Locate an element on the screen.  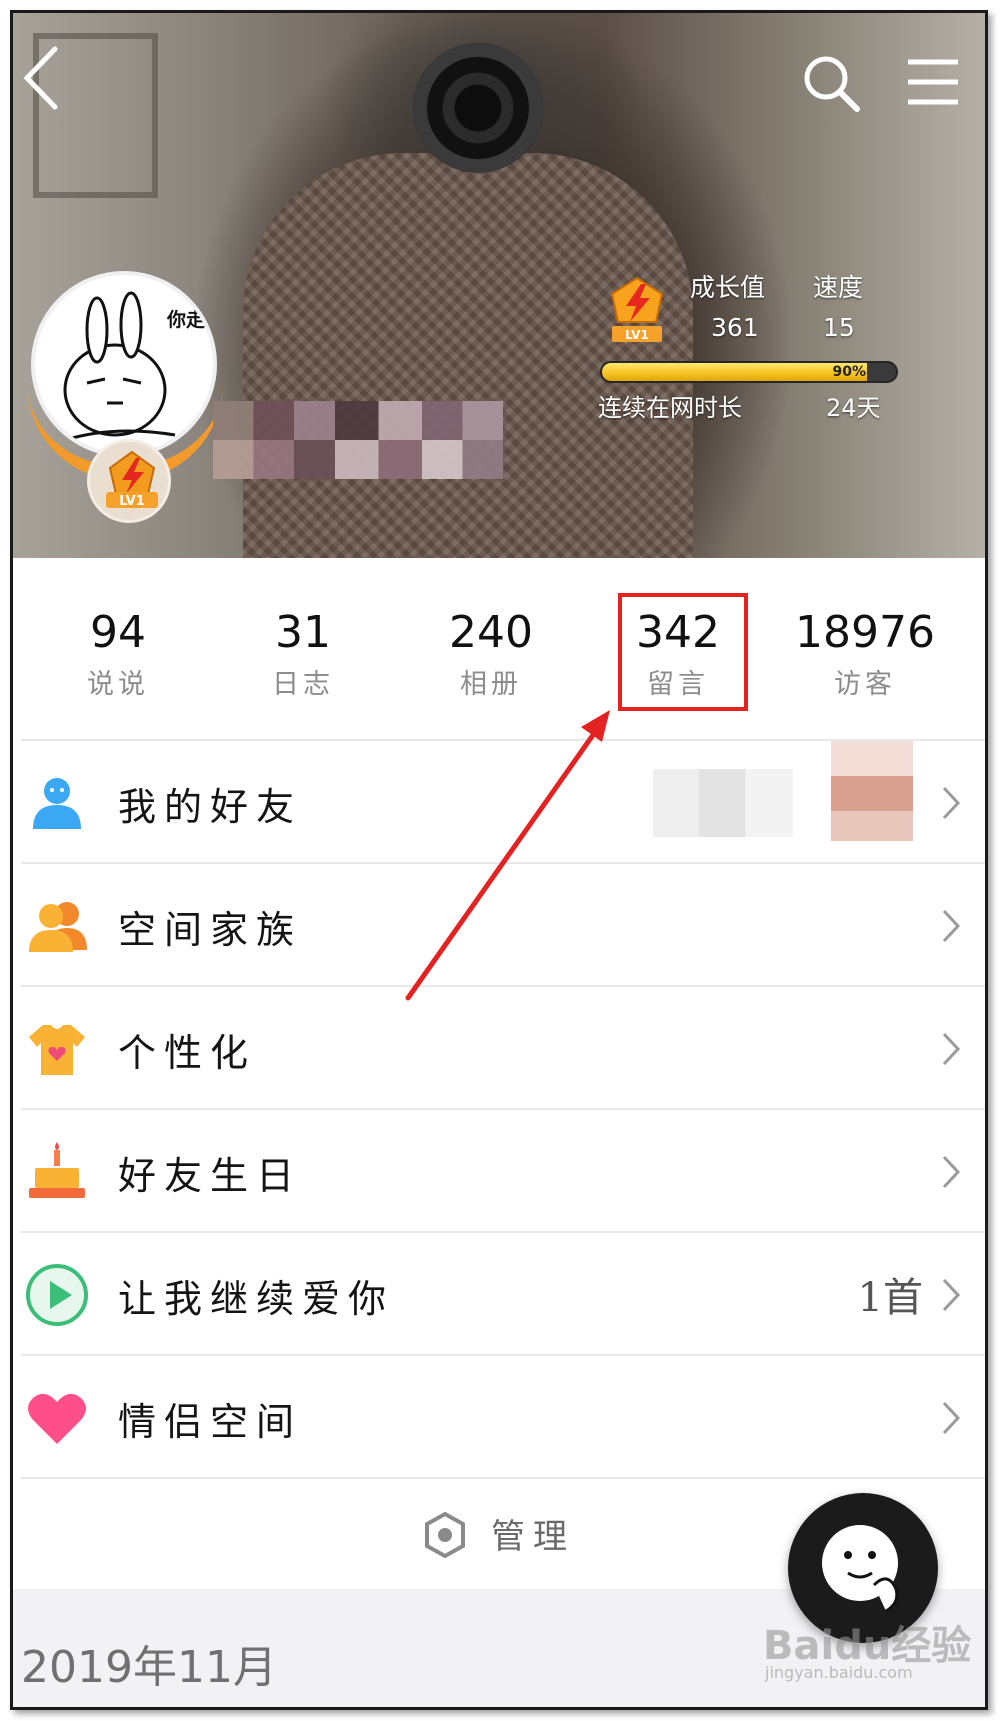
menu-item-personalize: 个性化 is located at coordinates (499, 1048).